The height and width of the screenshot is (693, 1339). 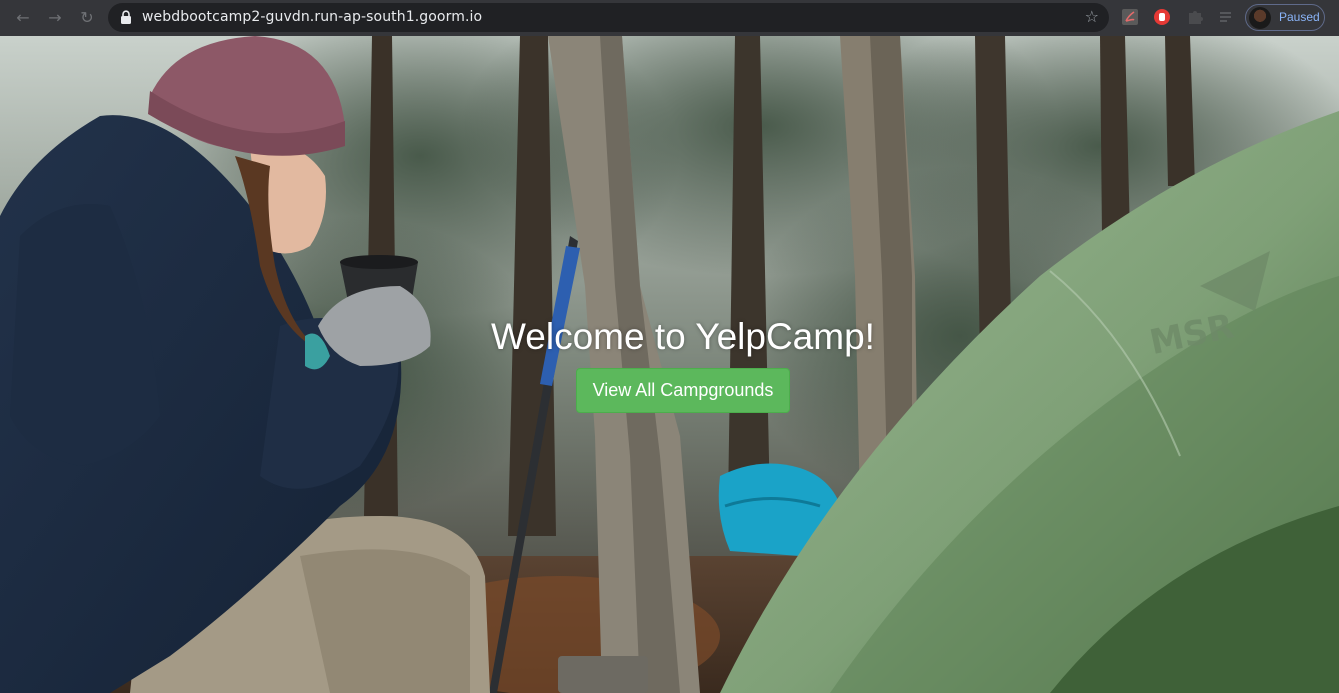 I want to click on back-icon: ←, so click(x=23, y=18).